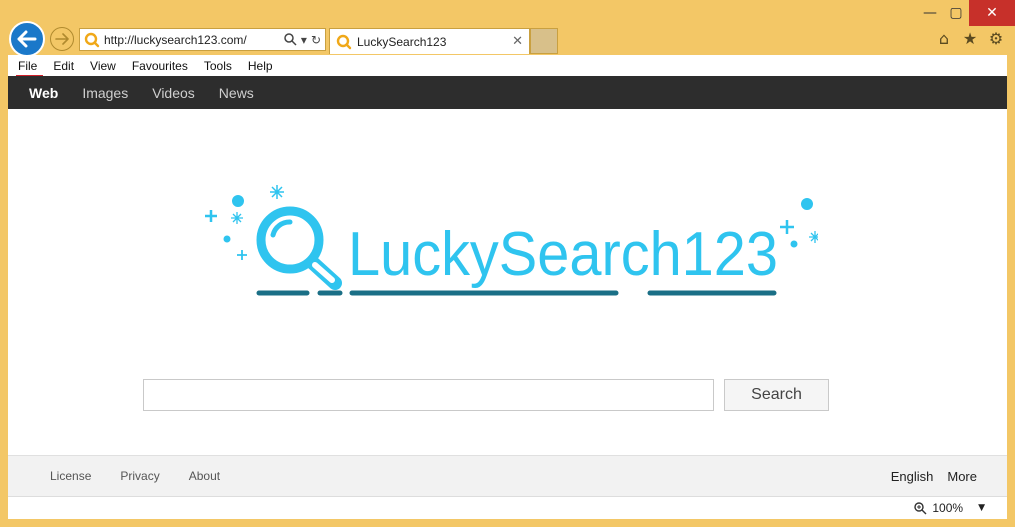  I want to click on footer-language-link: English, so click(912, 476).